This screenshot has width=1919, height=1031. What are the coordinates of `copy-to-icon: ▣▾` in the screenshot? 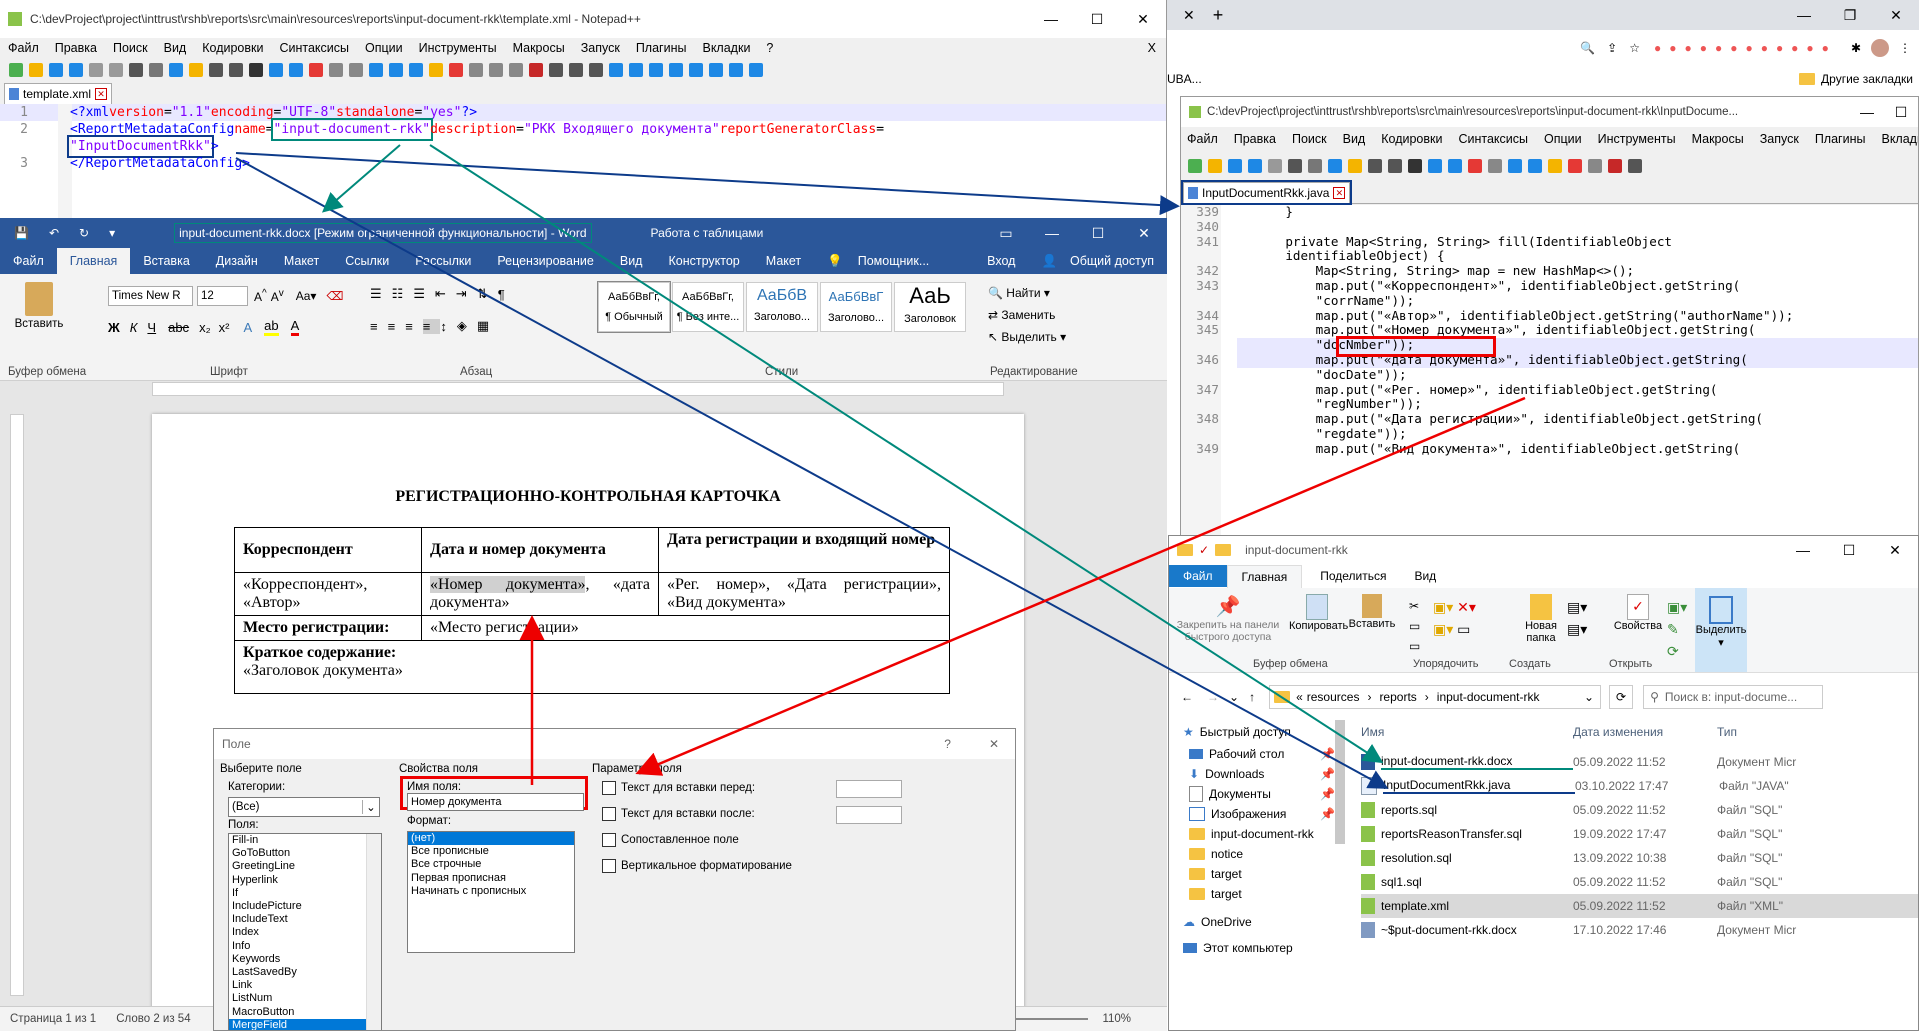 It's located at (1443, 629).